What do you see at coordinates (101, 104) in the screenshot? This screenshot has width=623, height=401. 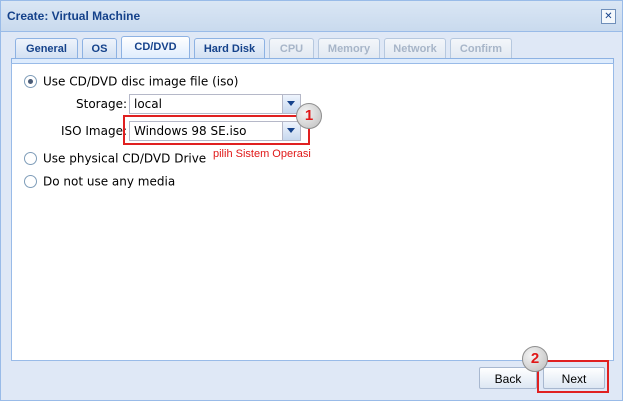 I see `storage-label: Storage:` at bounding box center [101, 104].